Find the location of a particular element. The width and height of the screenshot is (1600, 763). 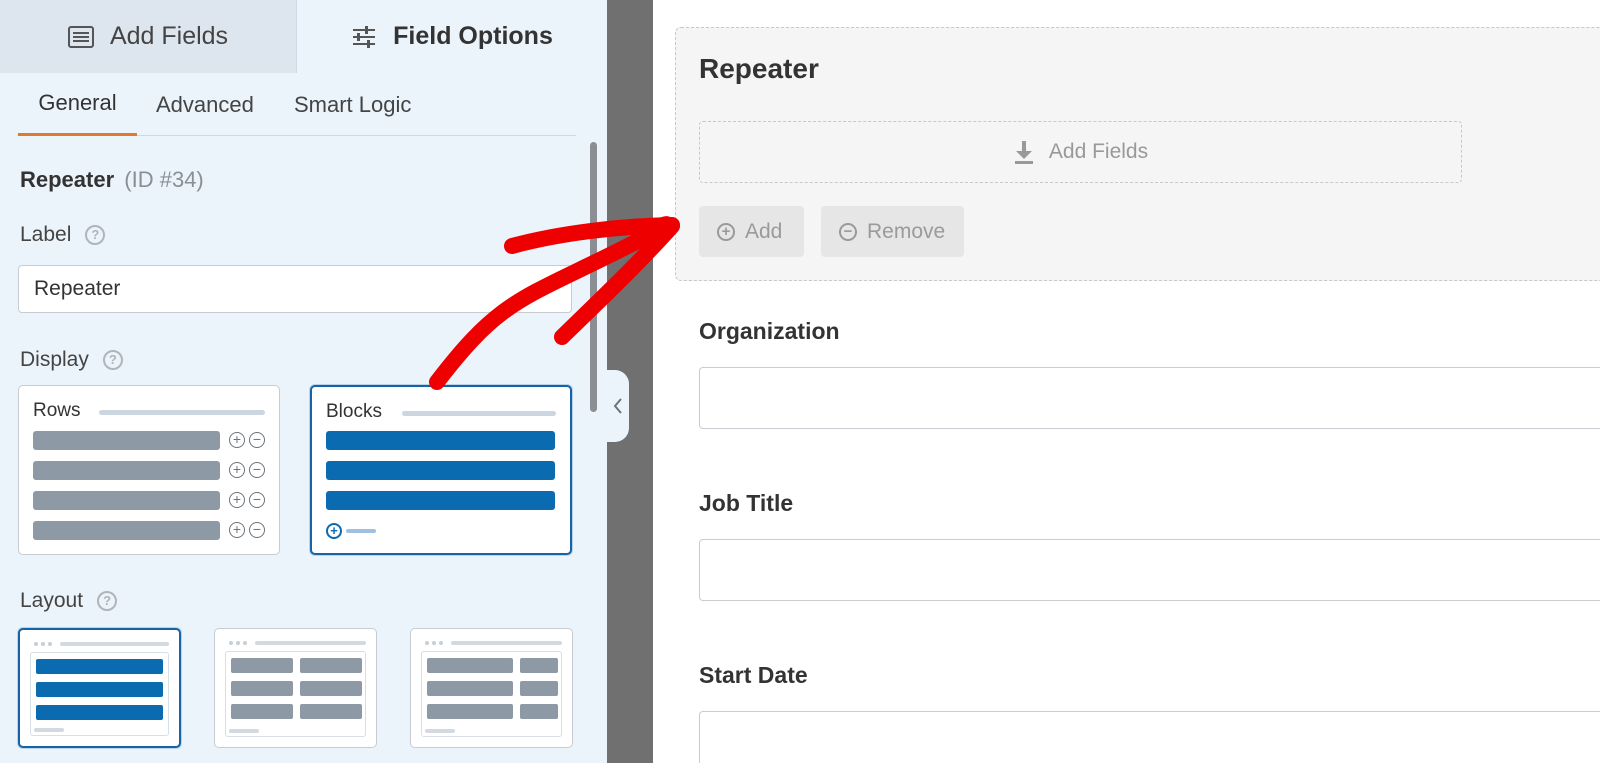

layout-option-full is located at coordinates (99, 688).